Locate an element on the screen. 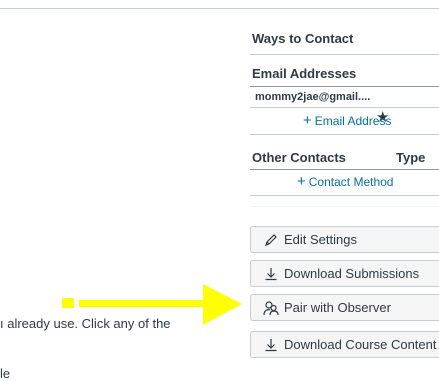  email-addresses-header: Email Addresses is located at coordinates (304, 73).